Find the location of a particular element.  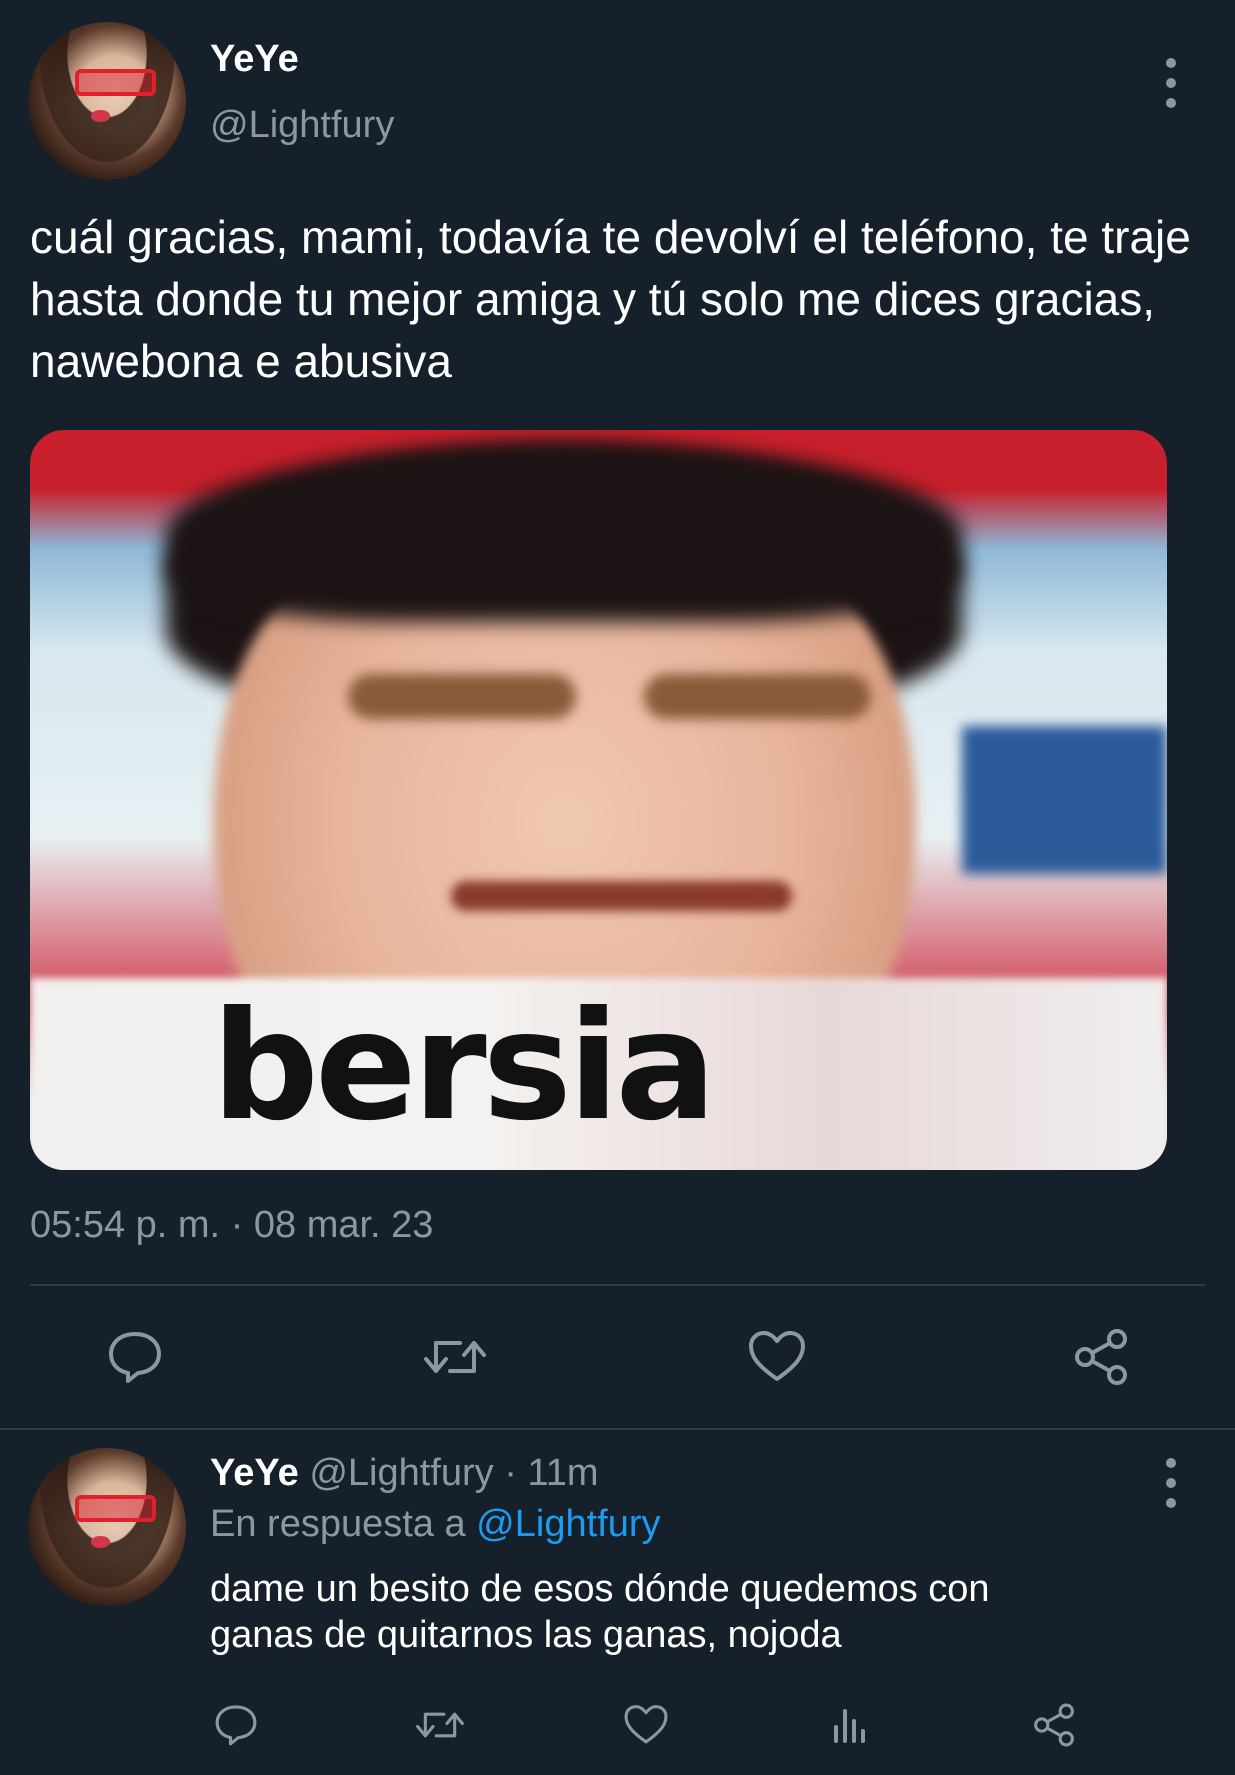

timestamp-divider is located at coordinates (617, 1285).